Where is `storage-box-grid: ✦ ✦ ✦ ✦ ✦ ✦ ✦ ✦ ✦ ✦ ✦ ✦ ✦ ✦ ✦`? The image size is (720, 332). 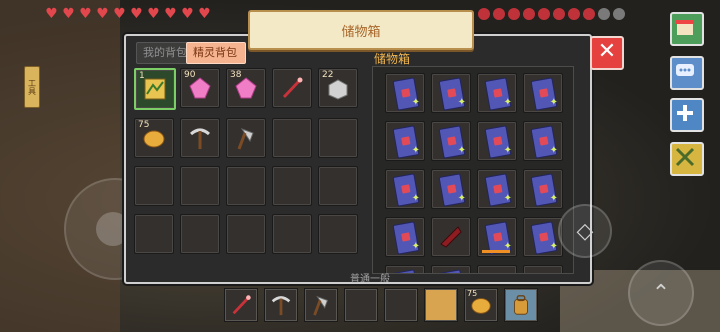 storage-box-grid: ✦ ✦ ✦ ✦ ✦ ✦ ✦ ✦ ✦ ✦ ✦ ✦ ✦ ✦ ✦ is located at coordinates (474, 173).